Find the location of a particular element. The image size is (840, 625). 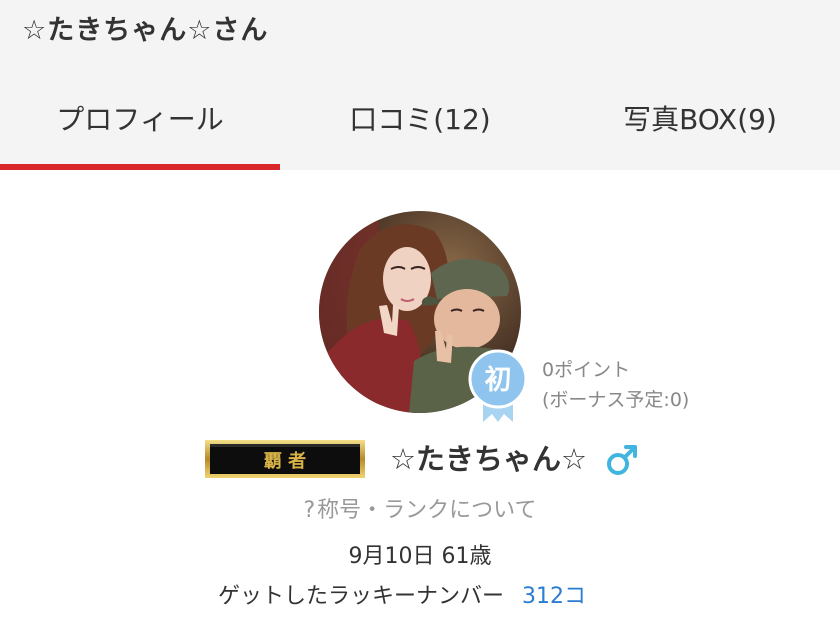

tab-photo-box-label: 写真BOX(9) is located at coordinates (700, 119).